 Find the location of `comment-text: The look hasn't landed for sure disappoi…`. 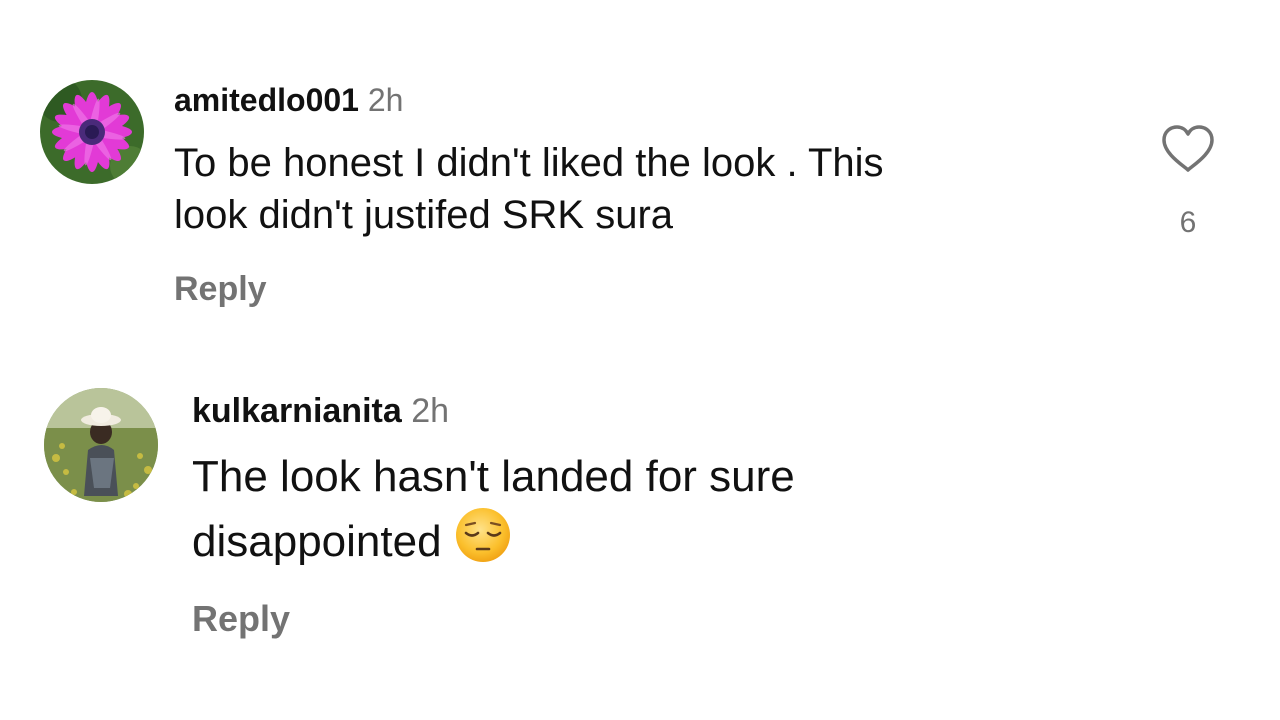

comment-text: The look hasn't landed for sure disappoi… is located at coordinates (493, 509).